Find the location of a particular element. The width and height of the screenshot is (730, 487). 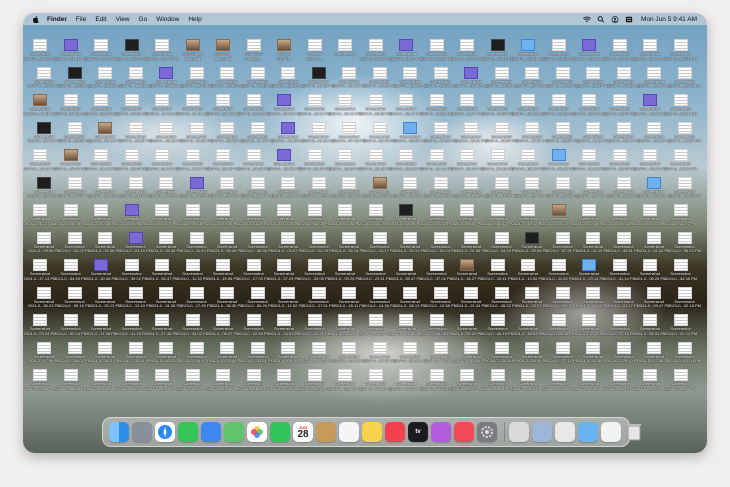

file-label: Screenshot 2024-0...18.11 PM is located at coordinates (314, 111).